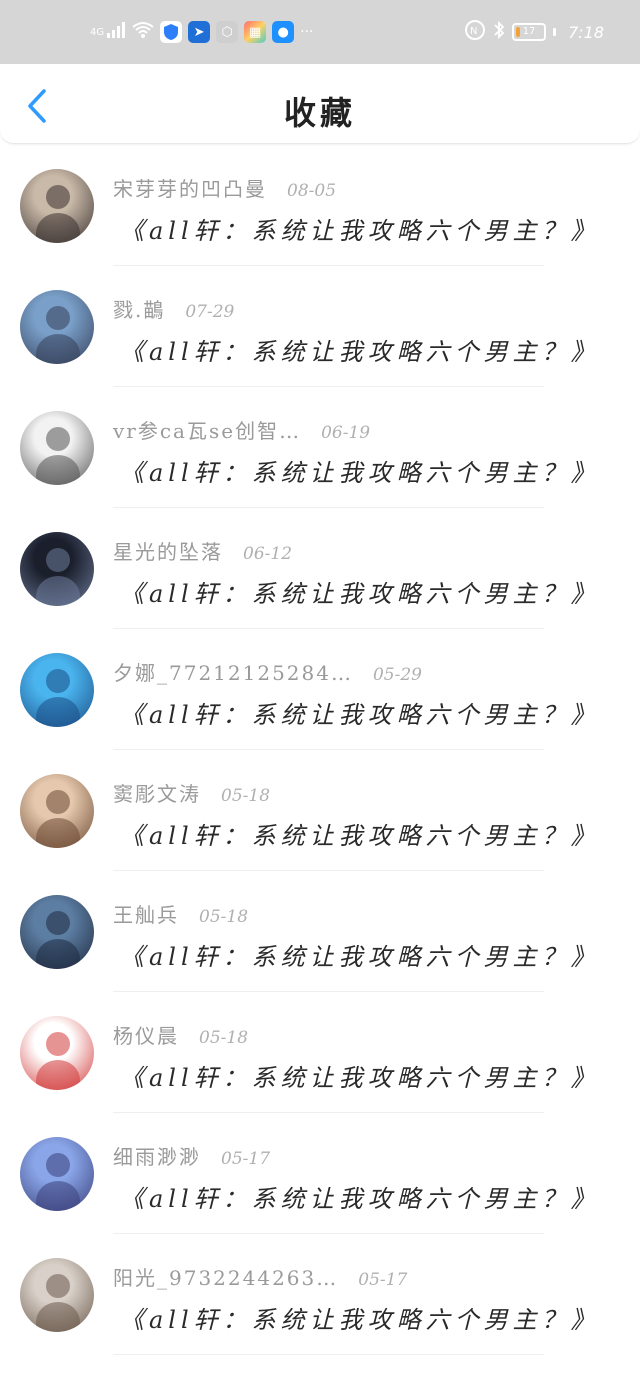  I want to click on item-meta: 夕娜_7721212528​4… 05-29, so click(267, 671).